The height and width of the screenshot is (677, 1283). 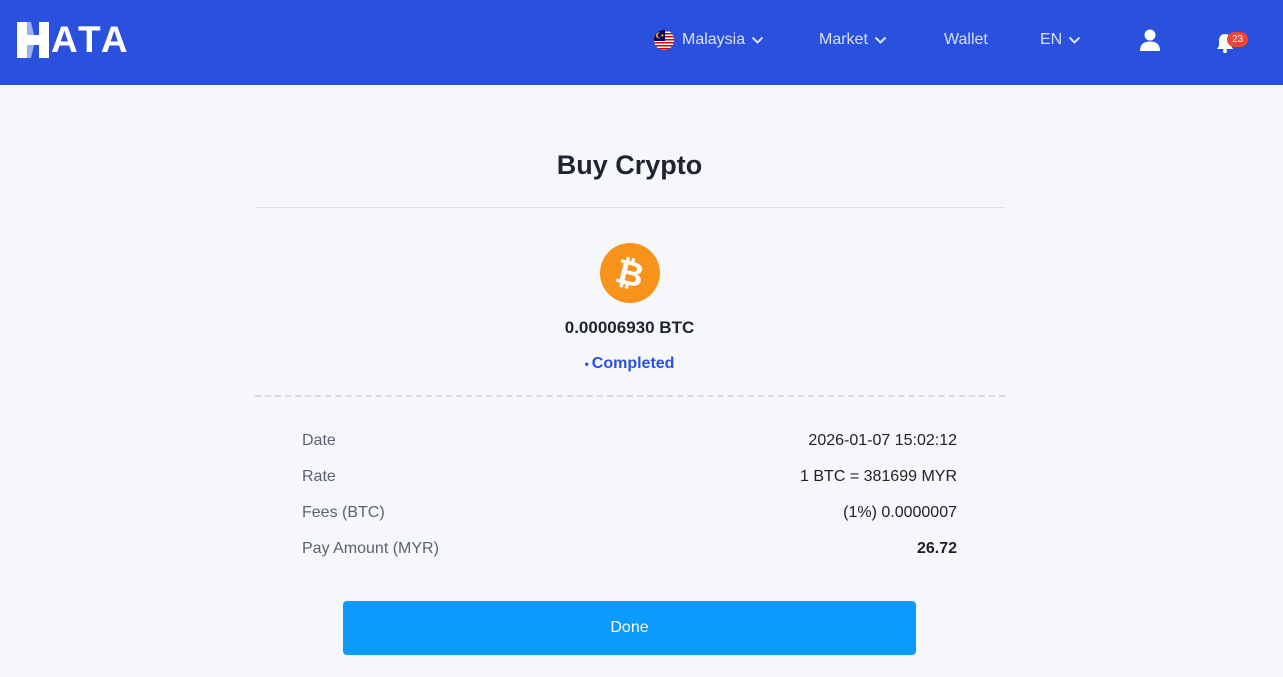 What do you see at coordinates (714, 39) in the screenshot?
I see `country-label: Malaysia` at bounding box center [714, 39].